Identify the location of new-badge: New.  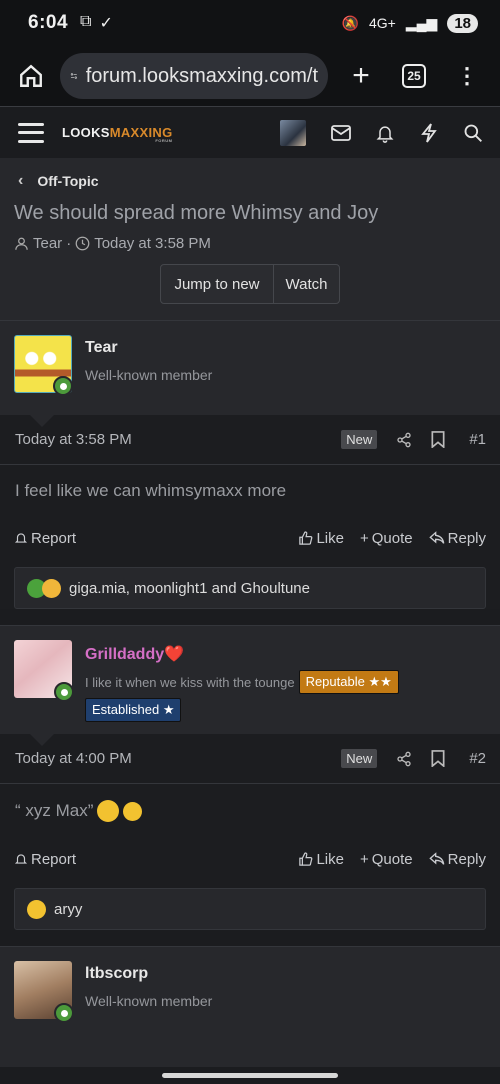
(359, 439).